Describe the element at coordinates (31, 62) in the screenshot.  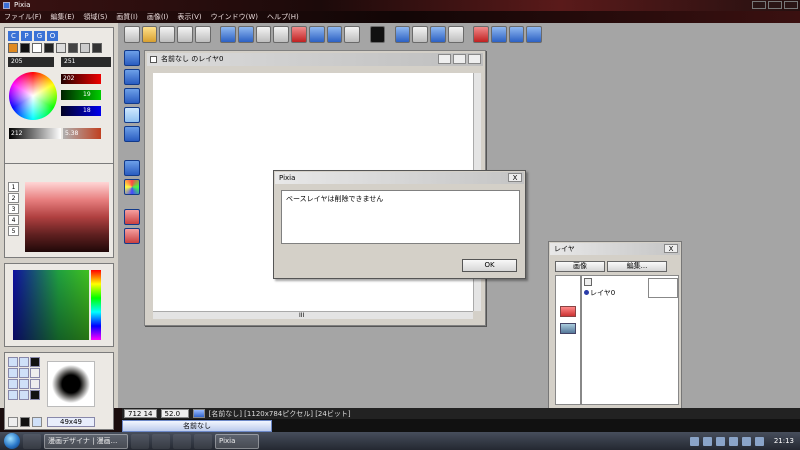
I see `field1: 205` at that location.